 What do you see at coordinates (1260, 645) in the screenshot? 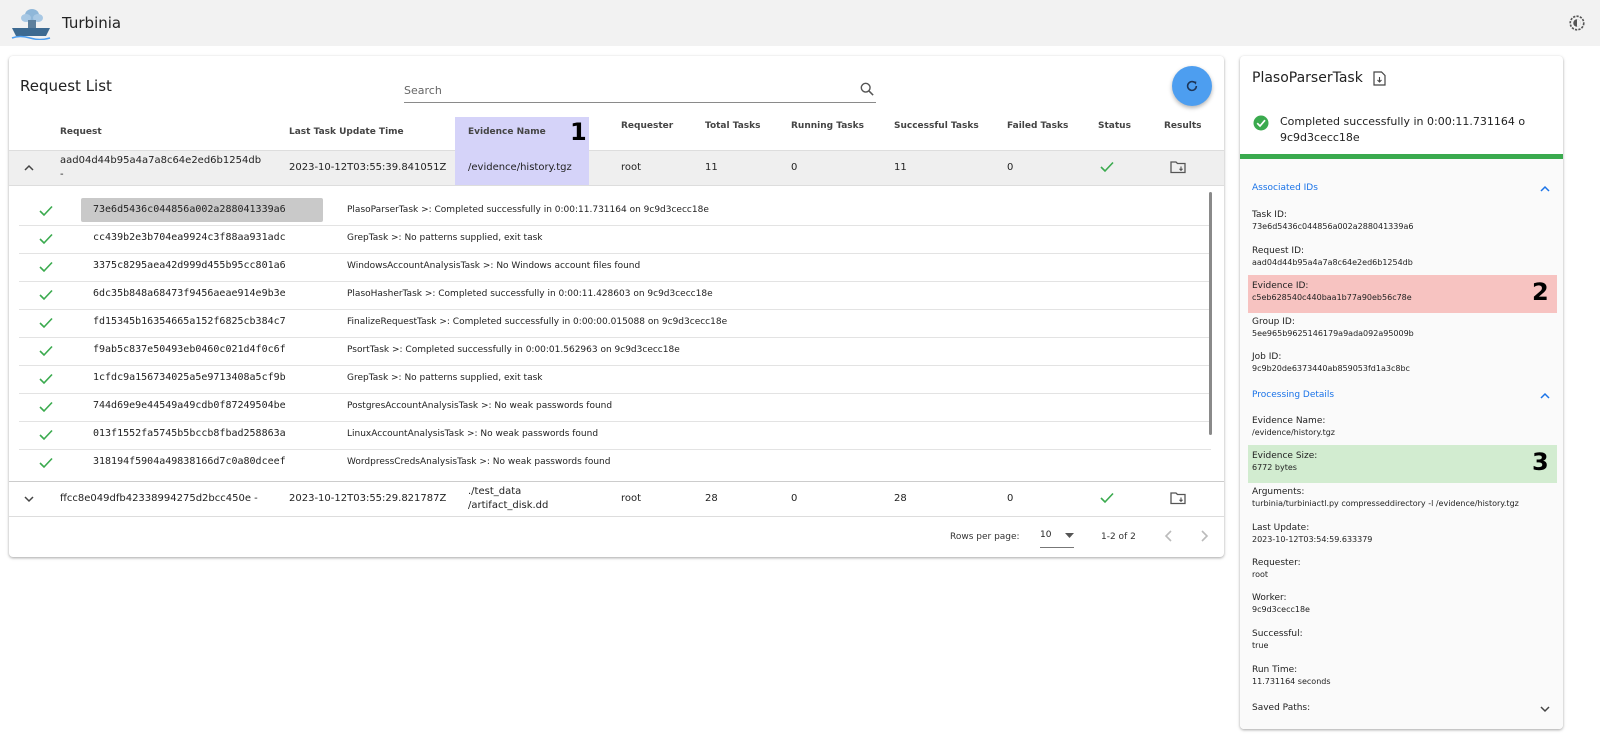
I see `successful-value: true` at bounding box center [1260, 645].